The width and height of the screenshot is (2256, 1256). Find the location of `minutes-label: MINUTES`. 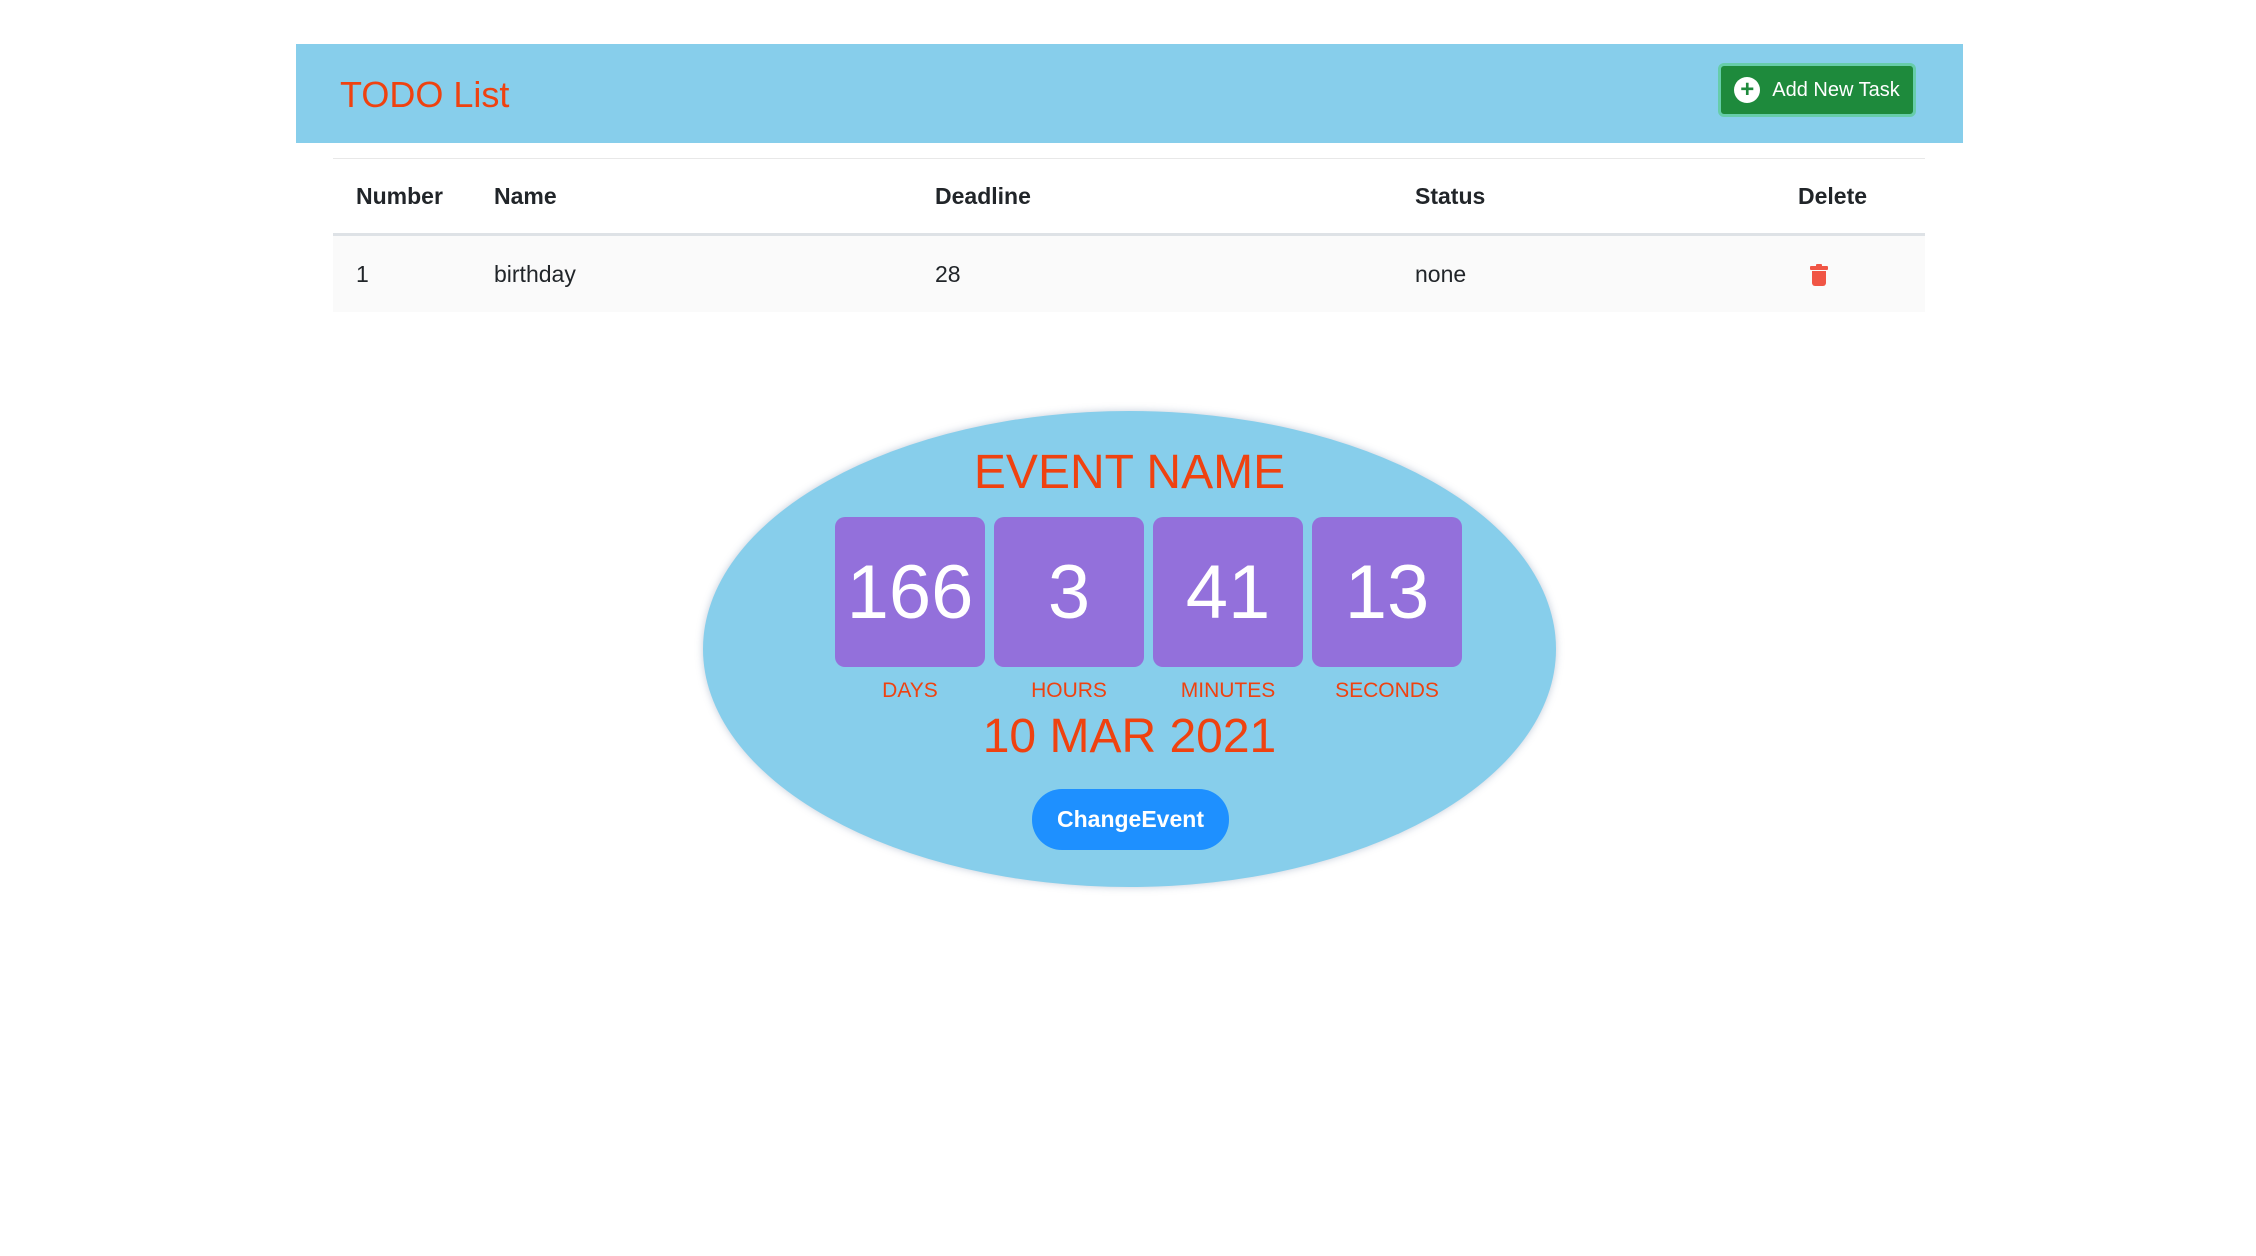

minutes-label: MINUTES is located at coordinates (1228, 690).